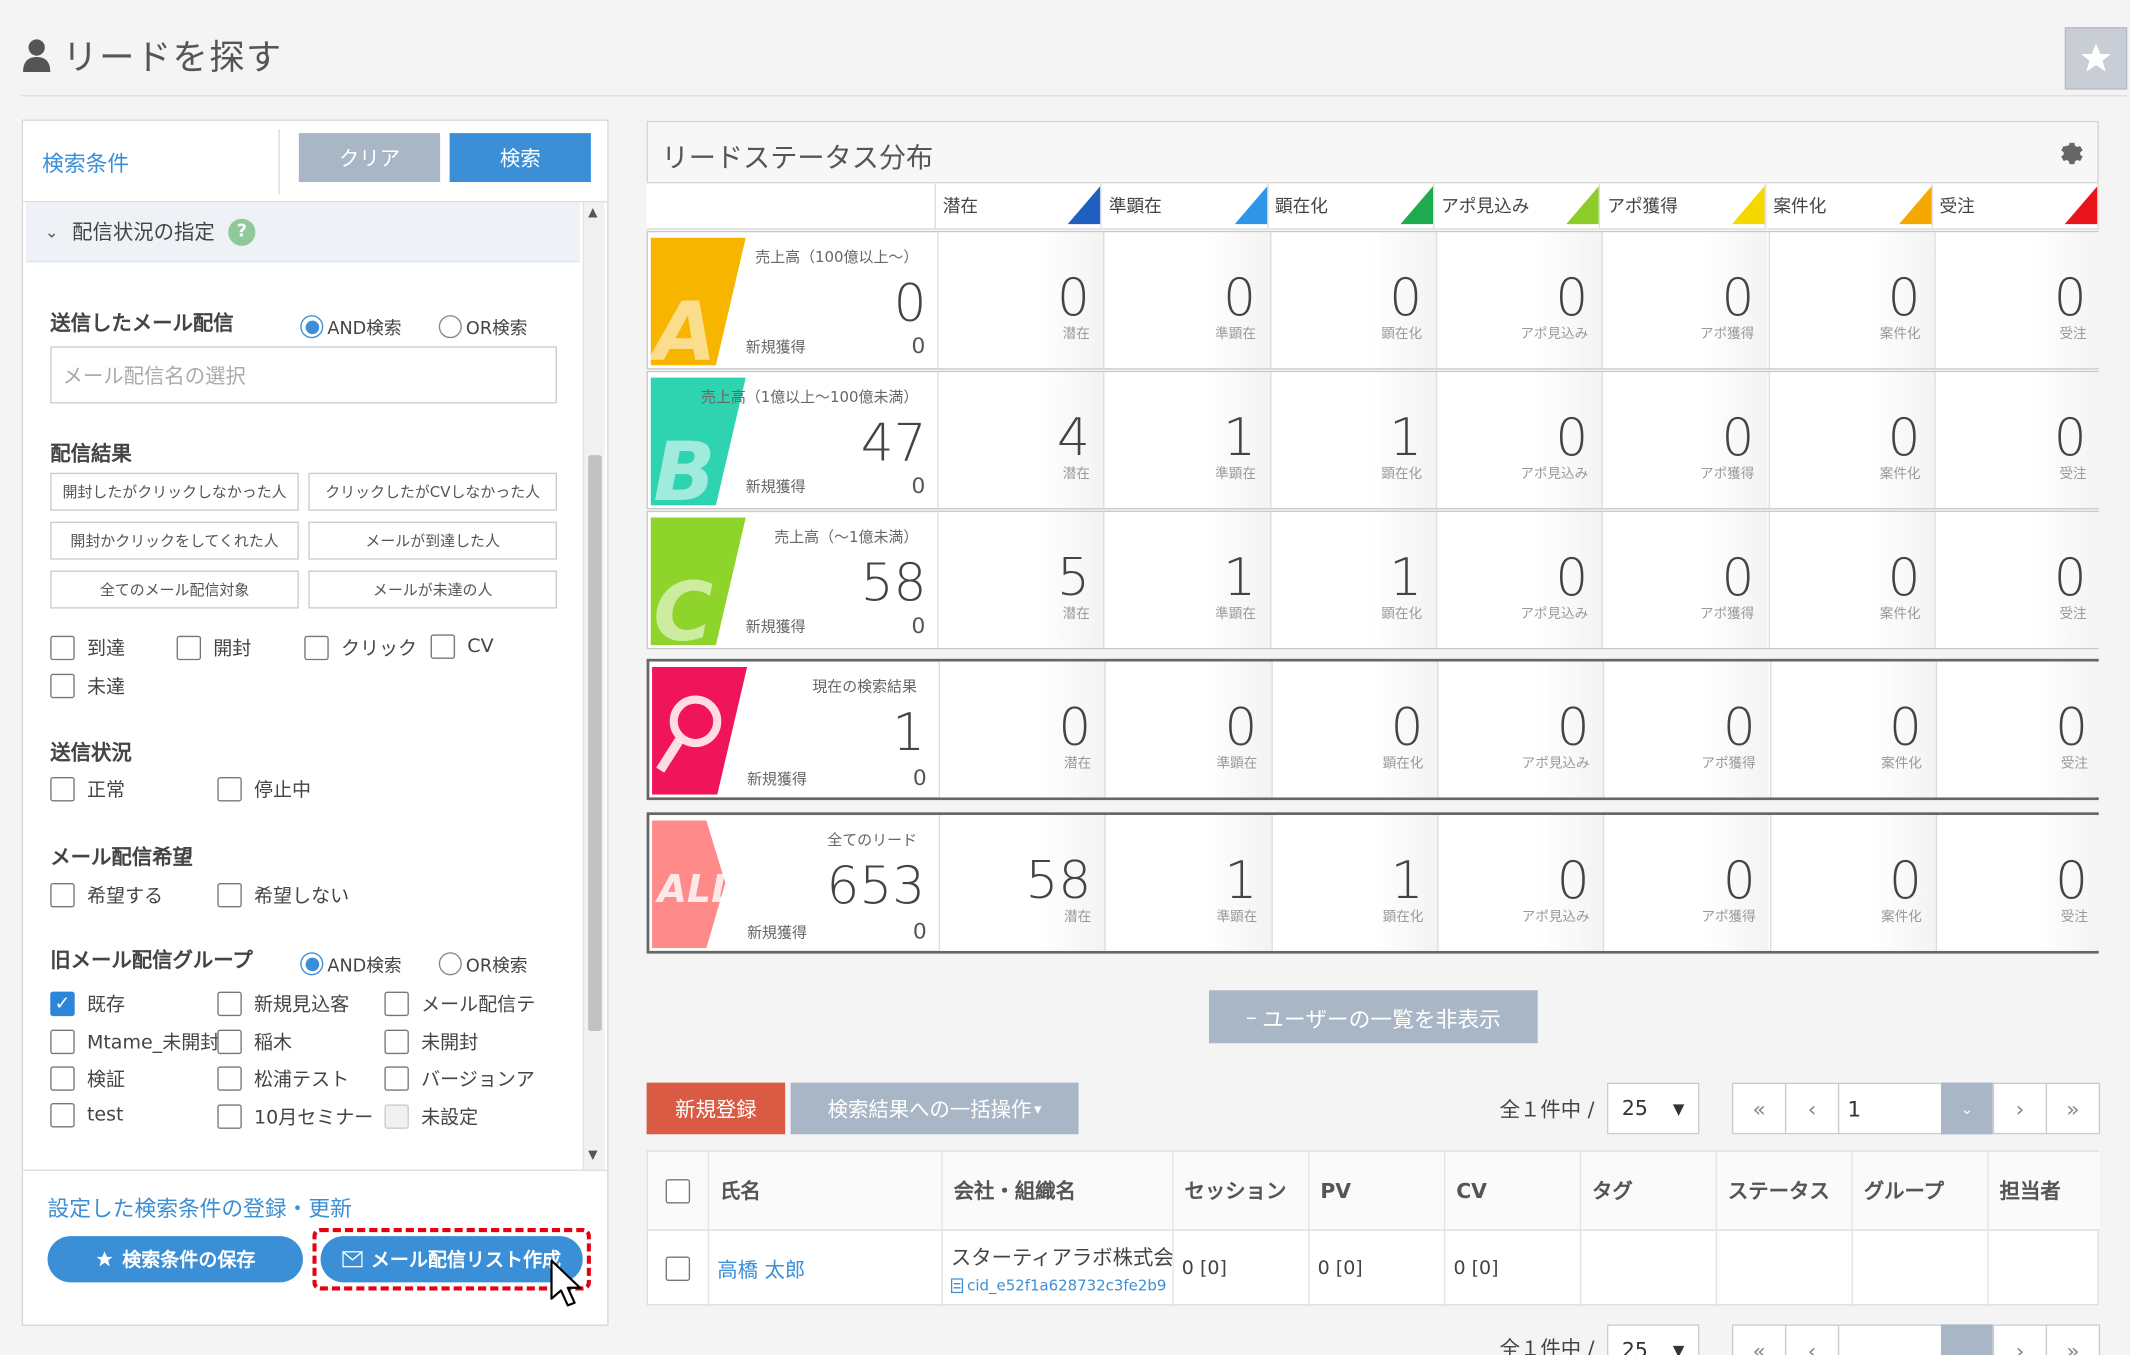 The width and height of the screenshot is (2130, 1355). Describe the element at coordinates (1020, 580) in the screenshot. I see `status-cell: 5 潜在` at that location.